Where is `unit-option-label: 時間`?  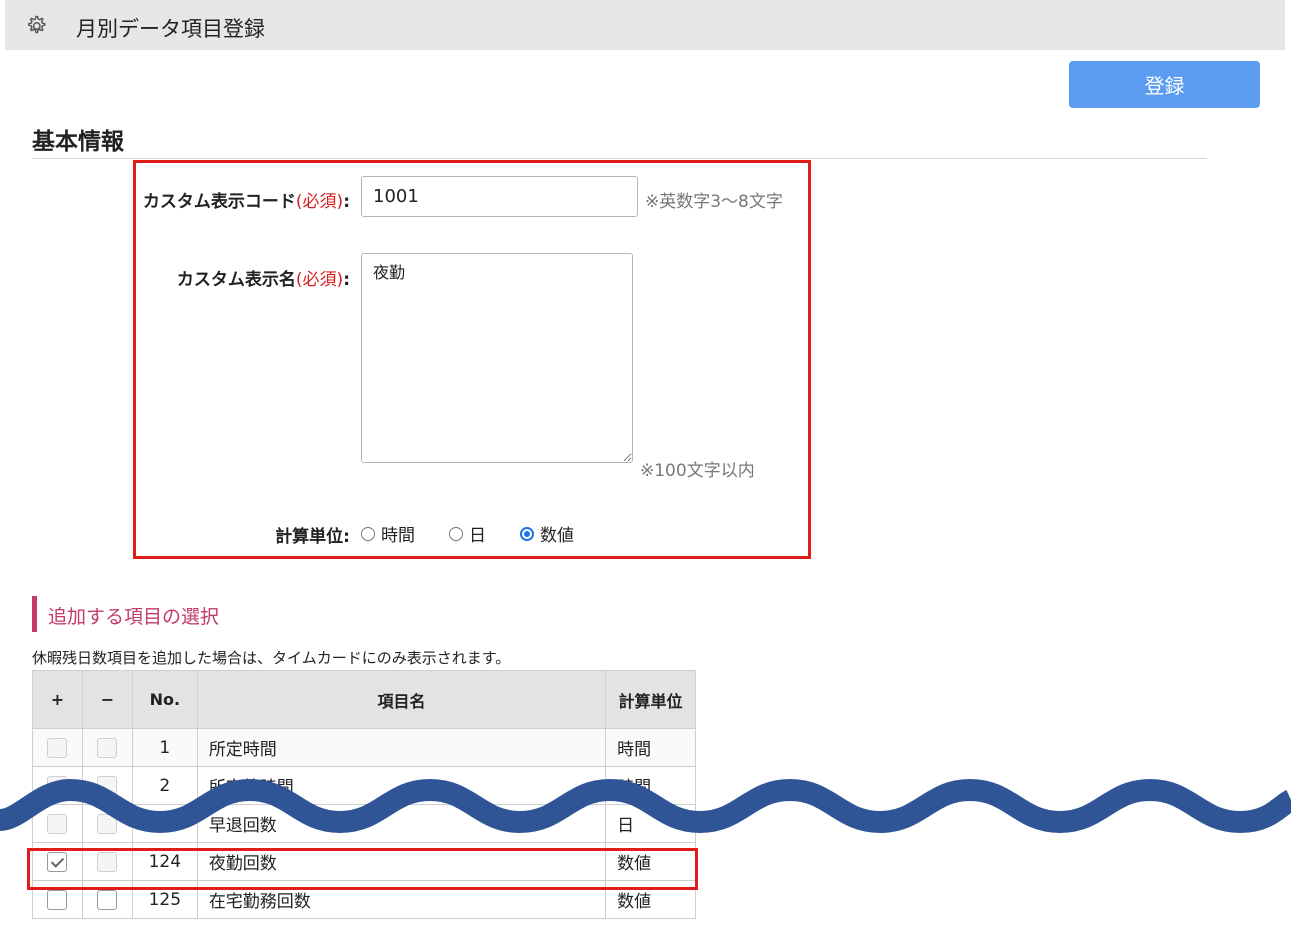
unit-option-label: 時間 is located at coordinates (398, 536).